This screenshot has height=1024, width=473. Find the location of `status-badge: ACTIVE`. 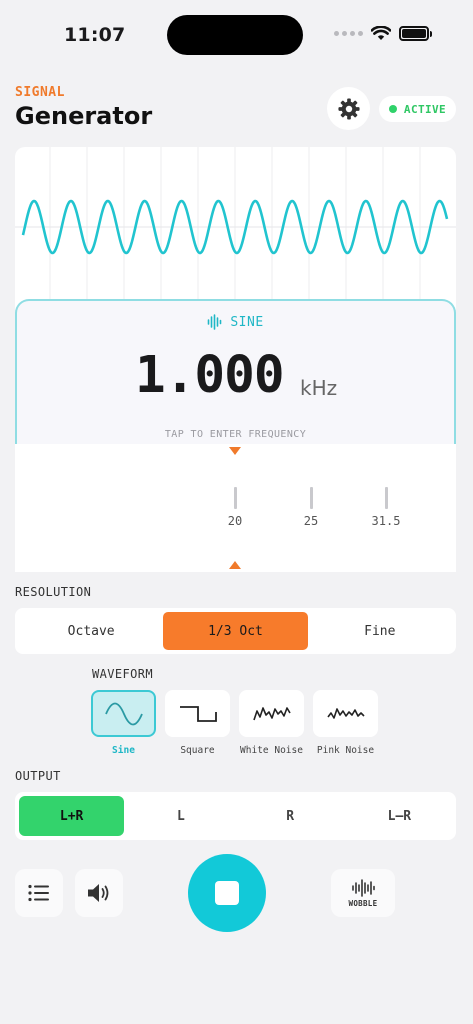

status-badge: ACTIVE is located at coordinates (417, 109).